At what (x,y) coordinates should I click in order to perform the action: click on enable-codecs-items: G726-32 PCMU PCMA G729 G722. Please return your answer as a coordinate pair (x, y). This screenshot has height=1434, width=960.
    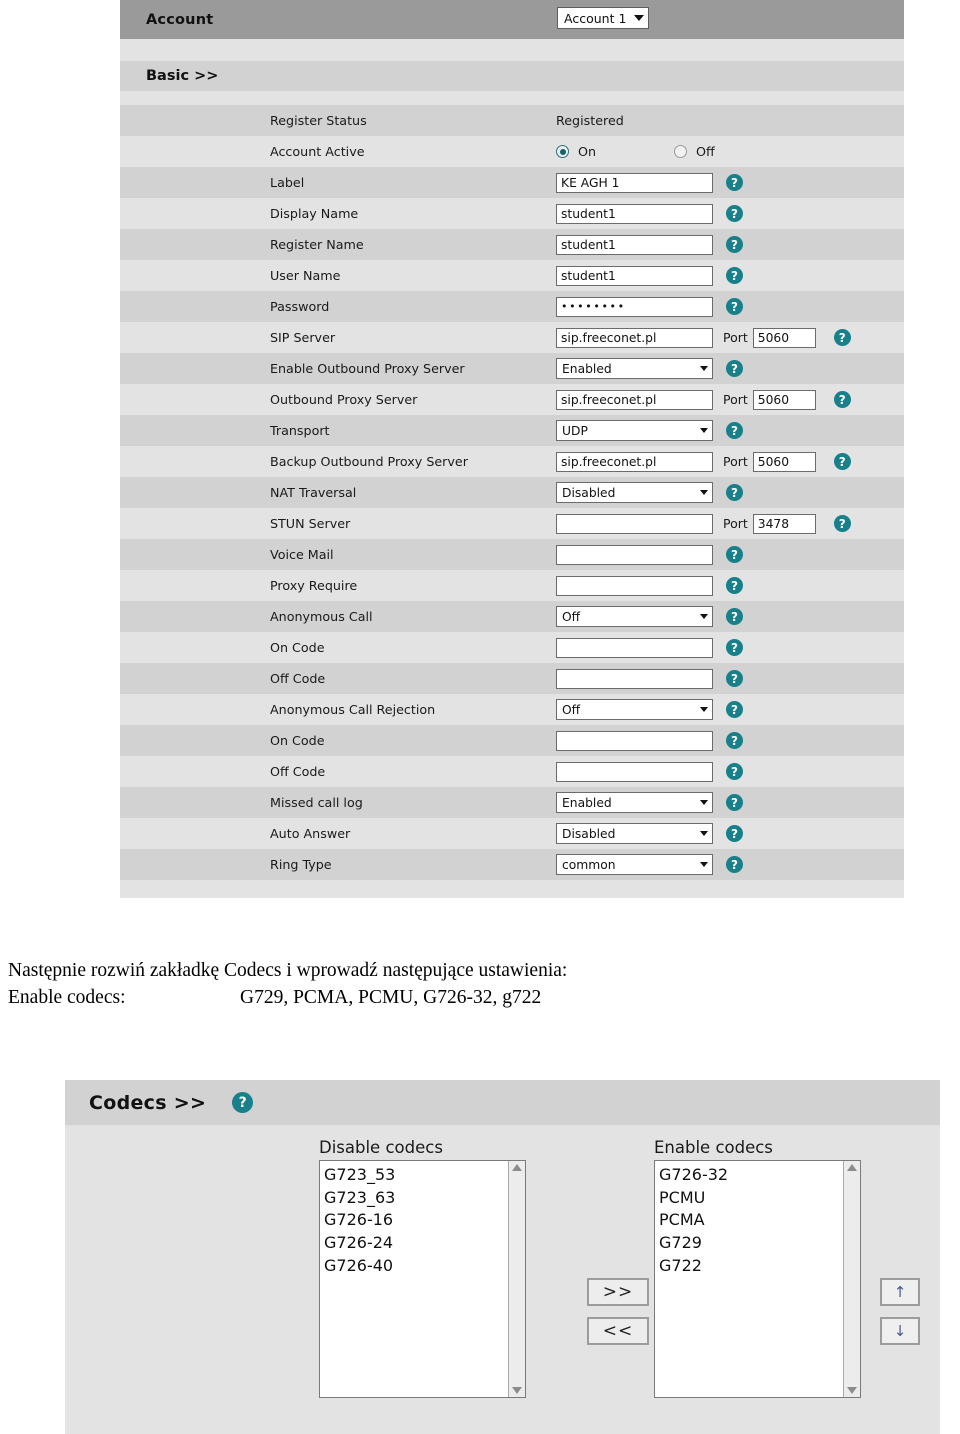
    Looking at the image, I should click on (749, 1279).